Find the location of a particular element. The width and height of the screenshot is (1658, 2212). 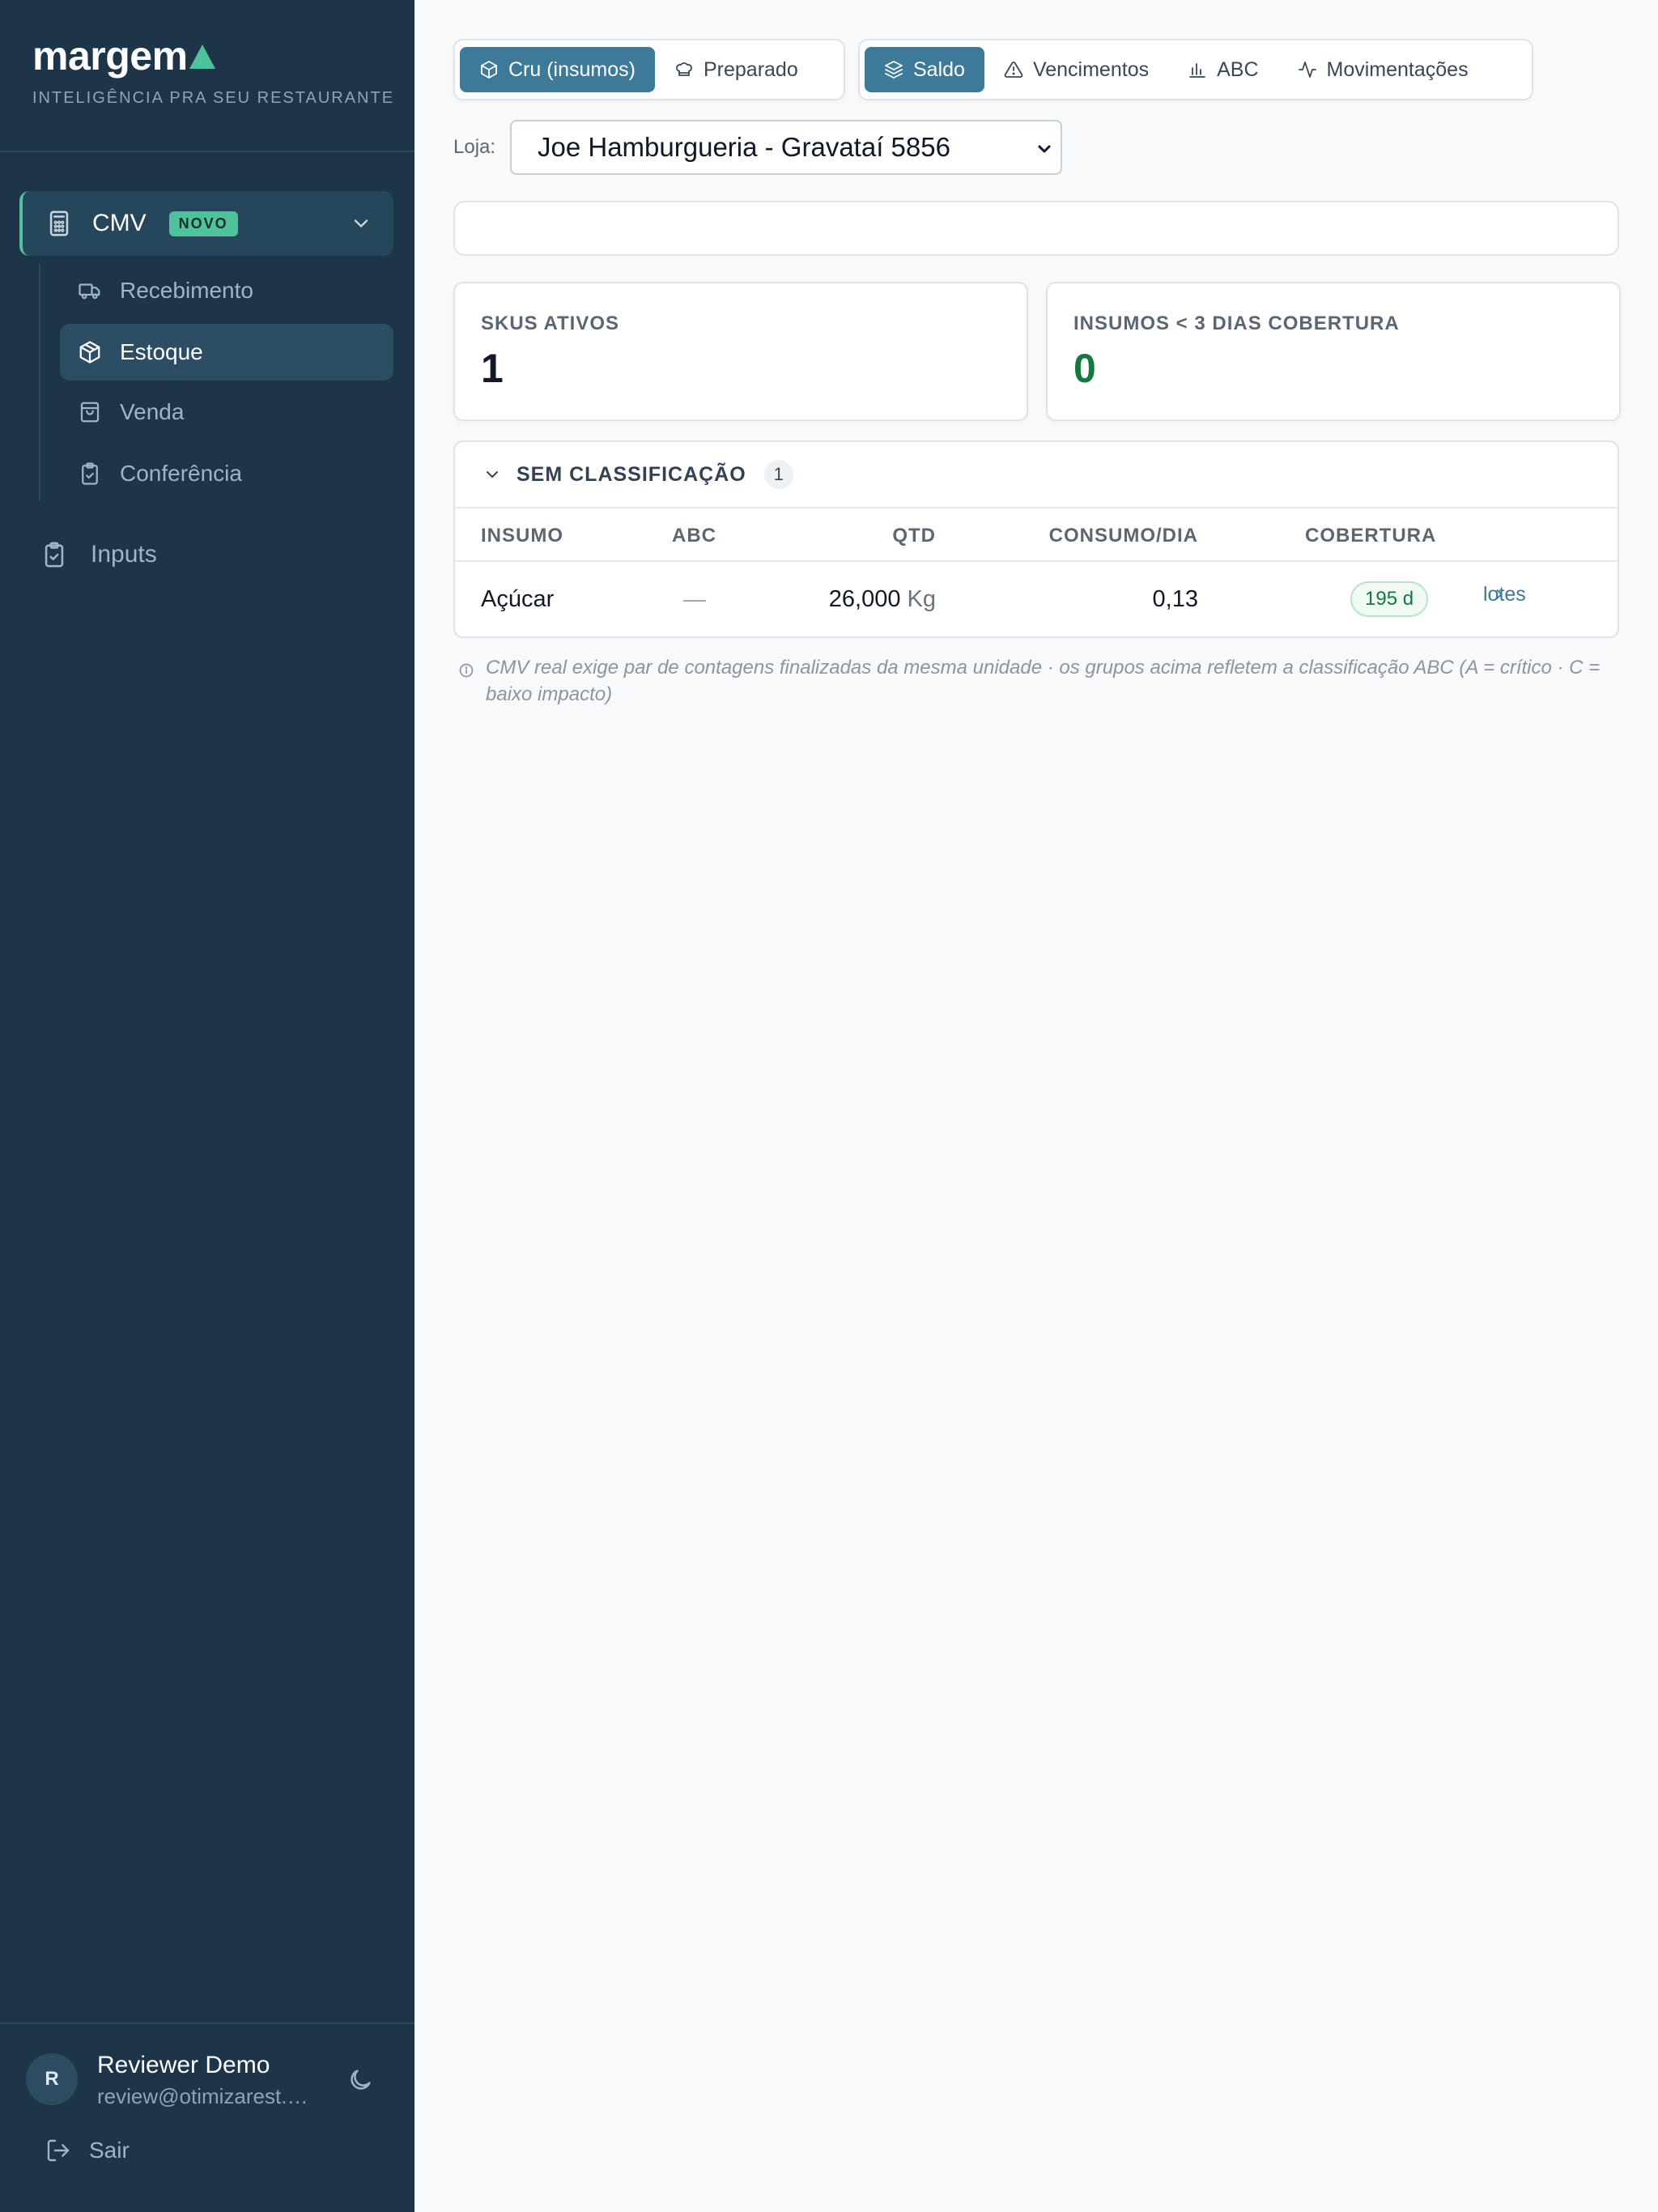

lotes-link: lotes is located at coordinates (1504, 594).